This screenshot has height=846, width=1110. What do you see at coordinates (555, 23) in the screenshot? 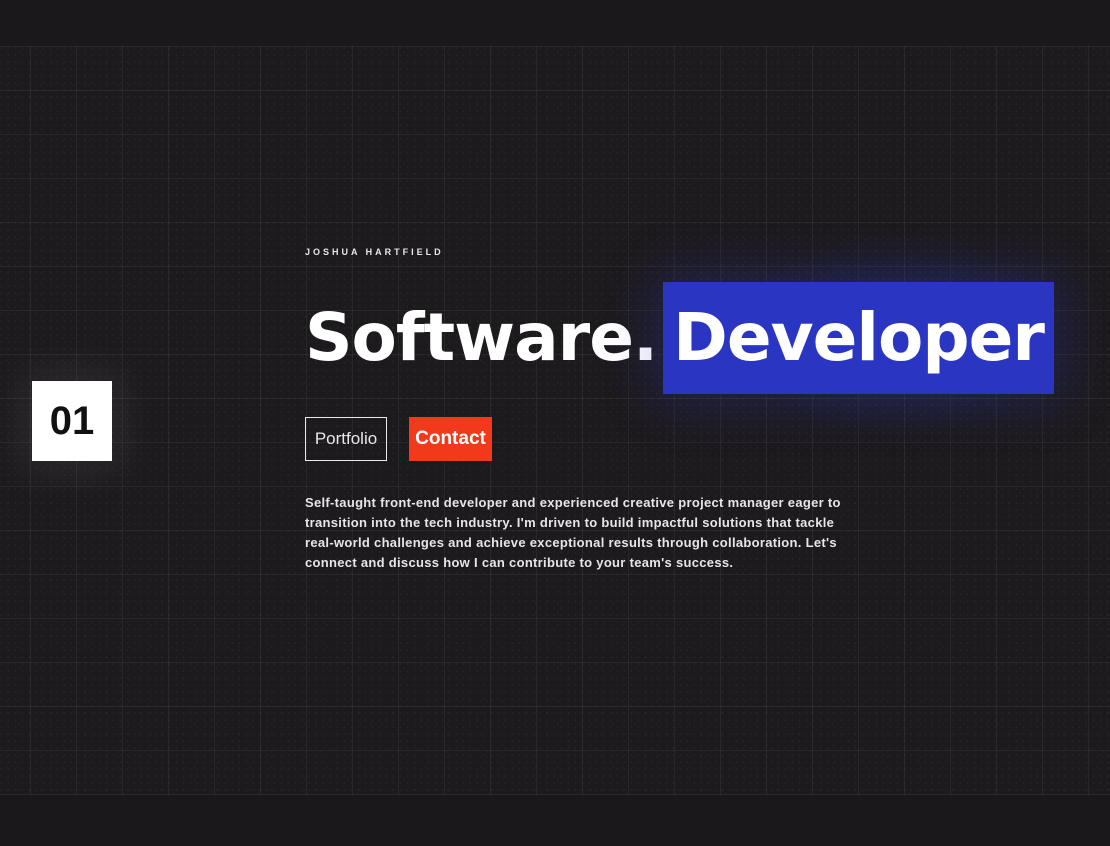
I see `top-bar` at bounding box center [555, 23].